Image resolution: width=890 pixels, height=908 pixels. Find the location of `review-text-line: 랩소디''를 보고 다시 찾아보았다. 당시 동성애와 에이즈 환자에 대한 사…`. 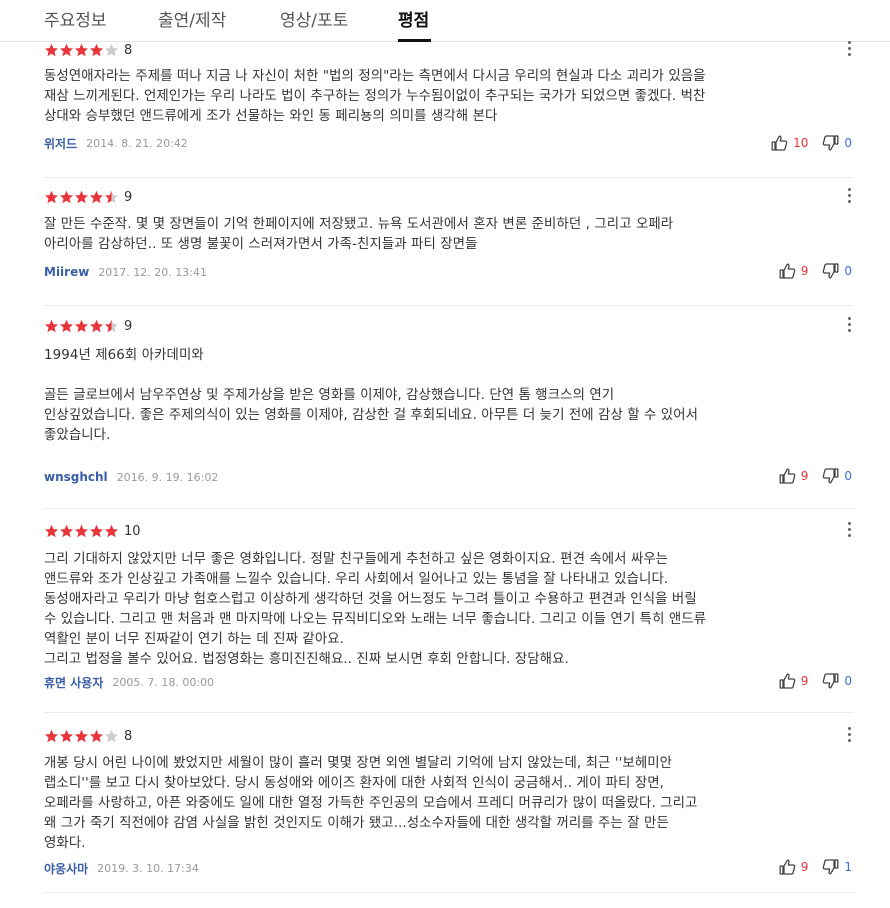

review-text-line: 랩소디''를 보고 다시 찾아보았다. 당시 동성애와 에이즈 환자에 대한 사… is located at coordinates (354, 783).